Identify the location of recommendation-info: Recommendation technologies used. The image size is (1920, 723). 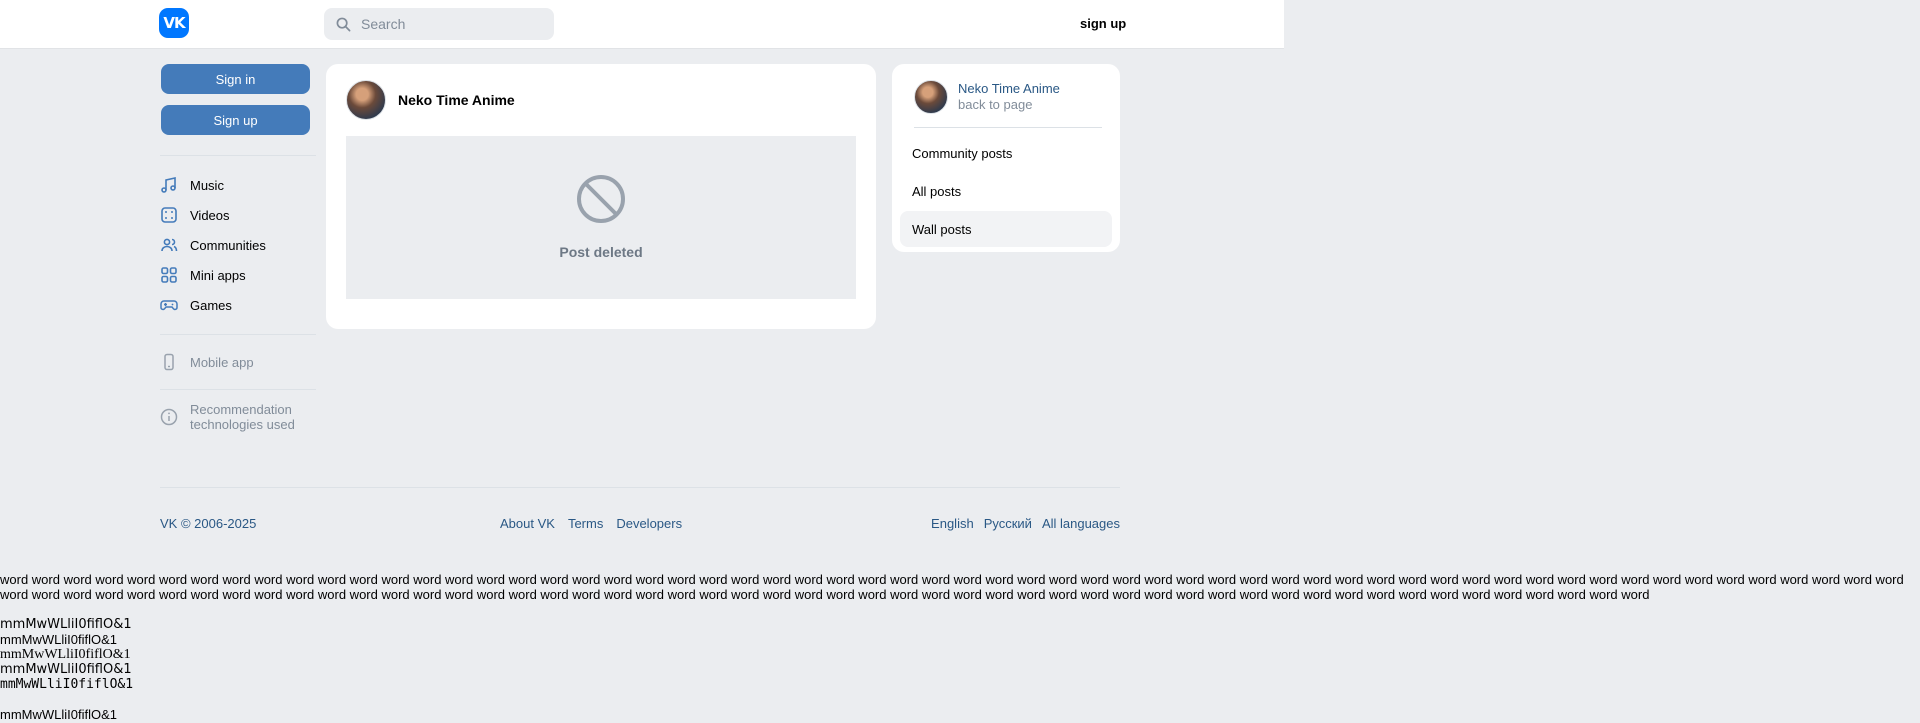
(238, 417).